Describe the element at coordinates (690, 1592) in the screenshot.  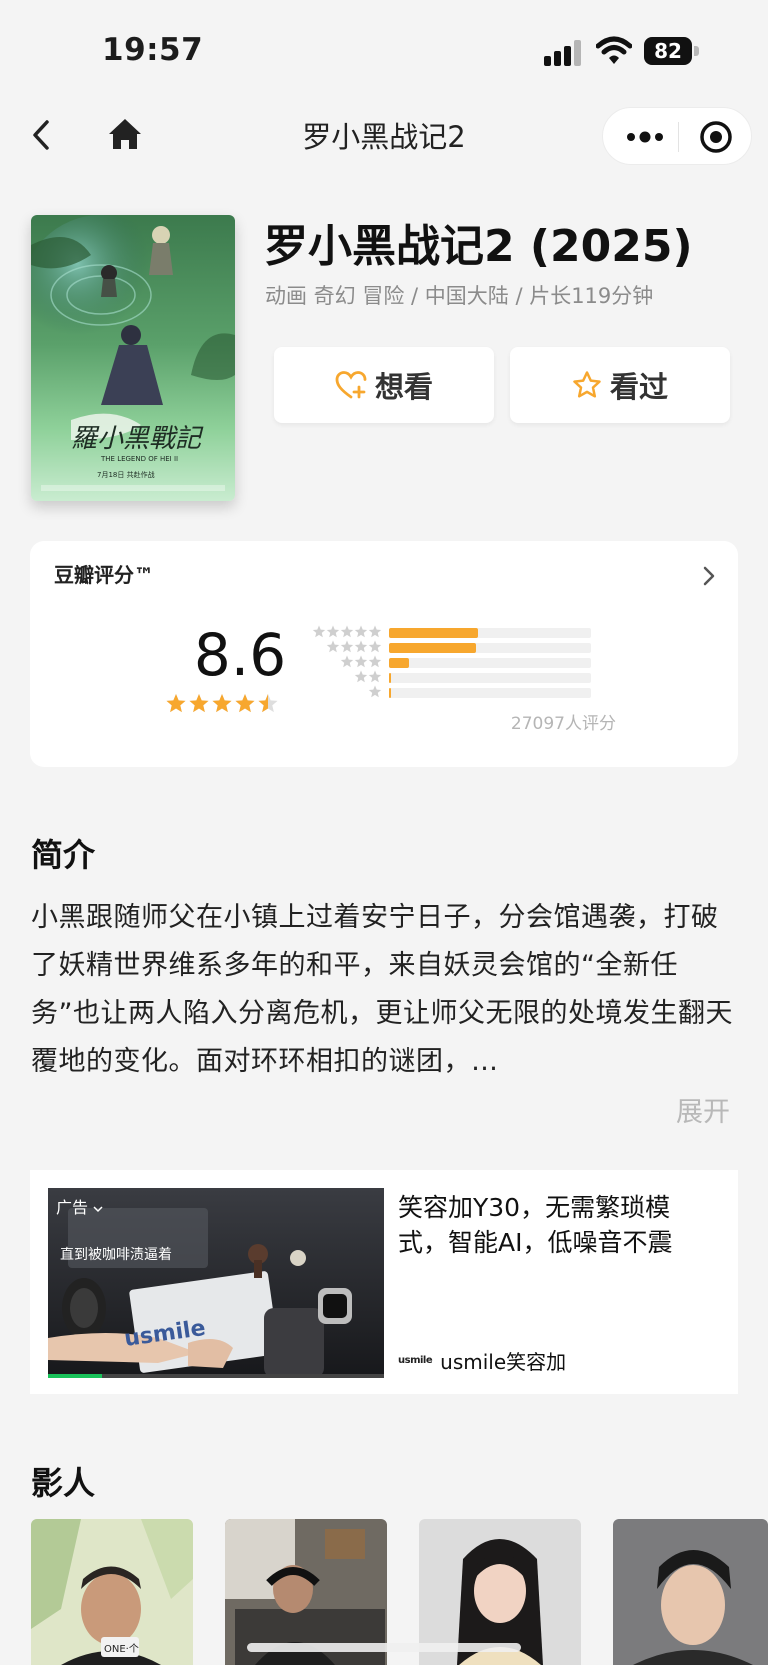
I see `cast-member-photo` at that location.